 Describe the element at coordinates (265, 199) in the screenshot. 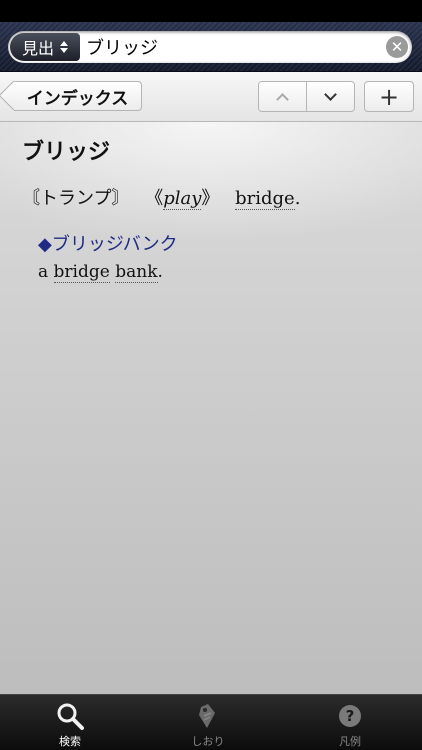

I see `translation-word: bridge` at that location.